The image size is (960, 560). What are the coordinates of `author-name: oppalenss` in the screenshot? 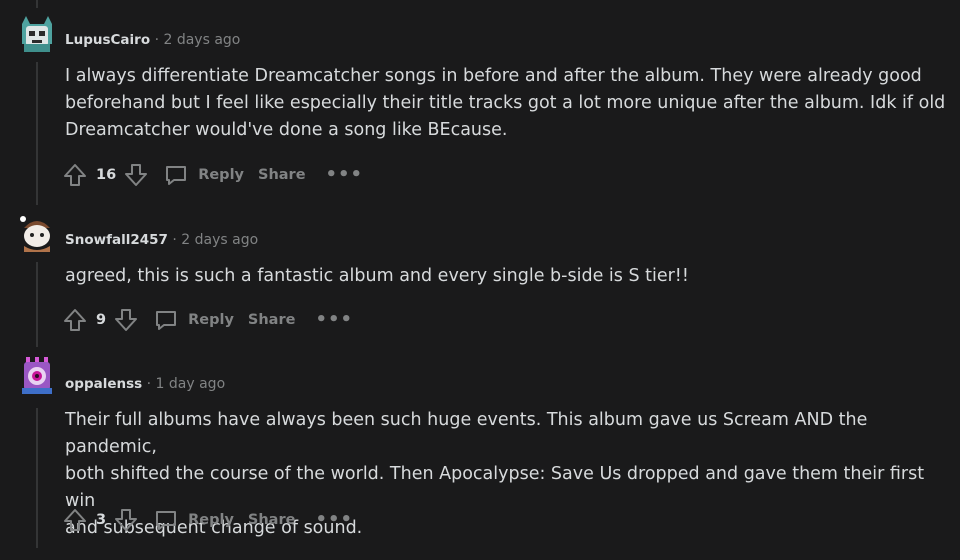 It's located at (103, 384).